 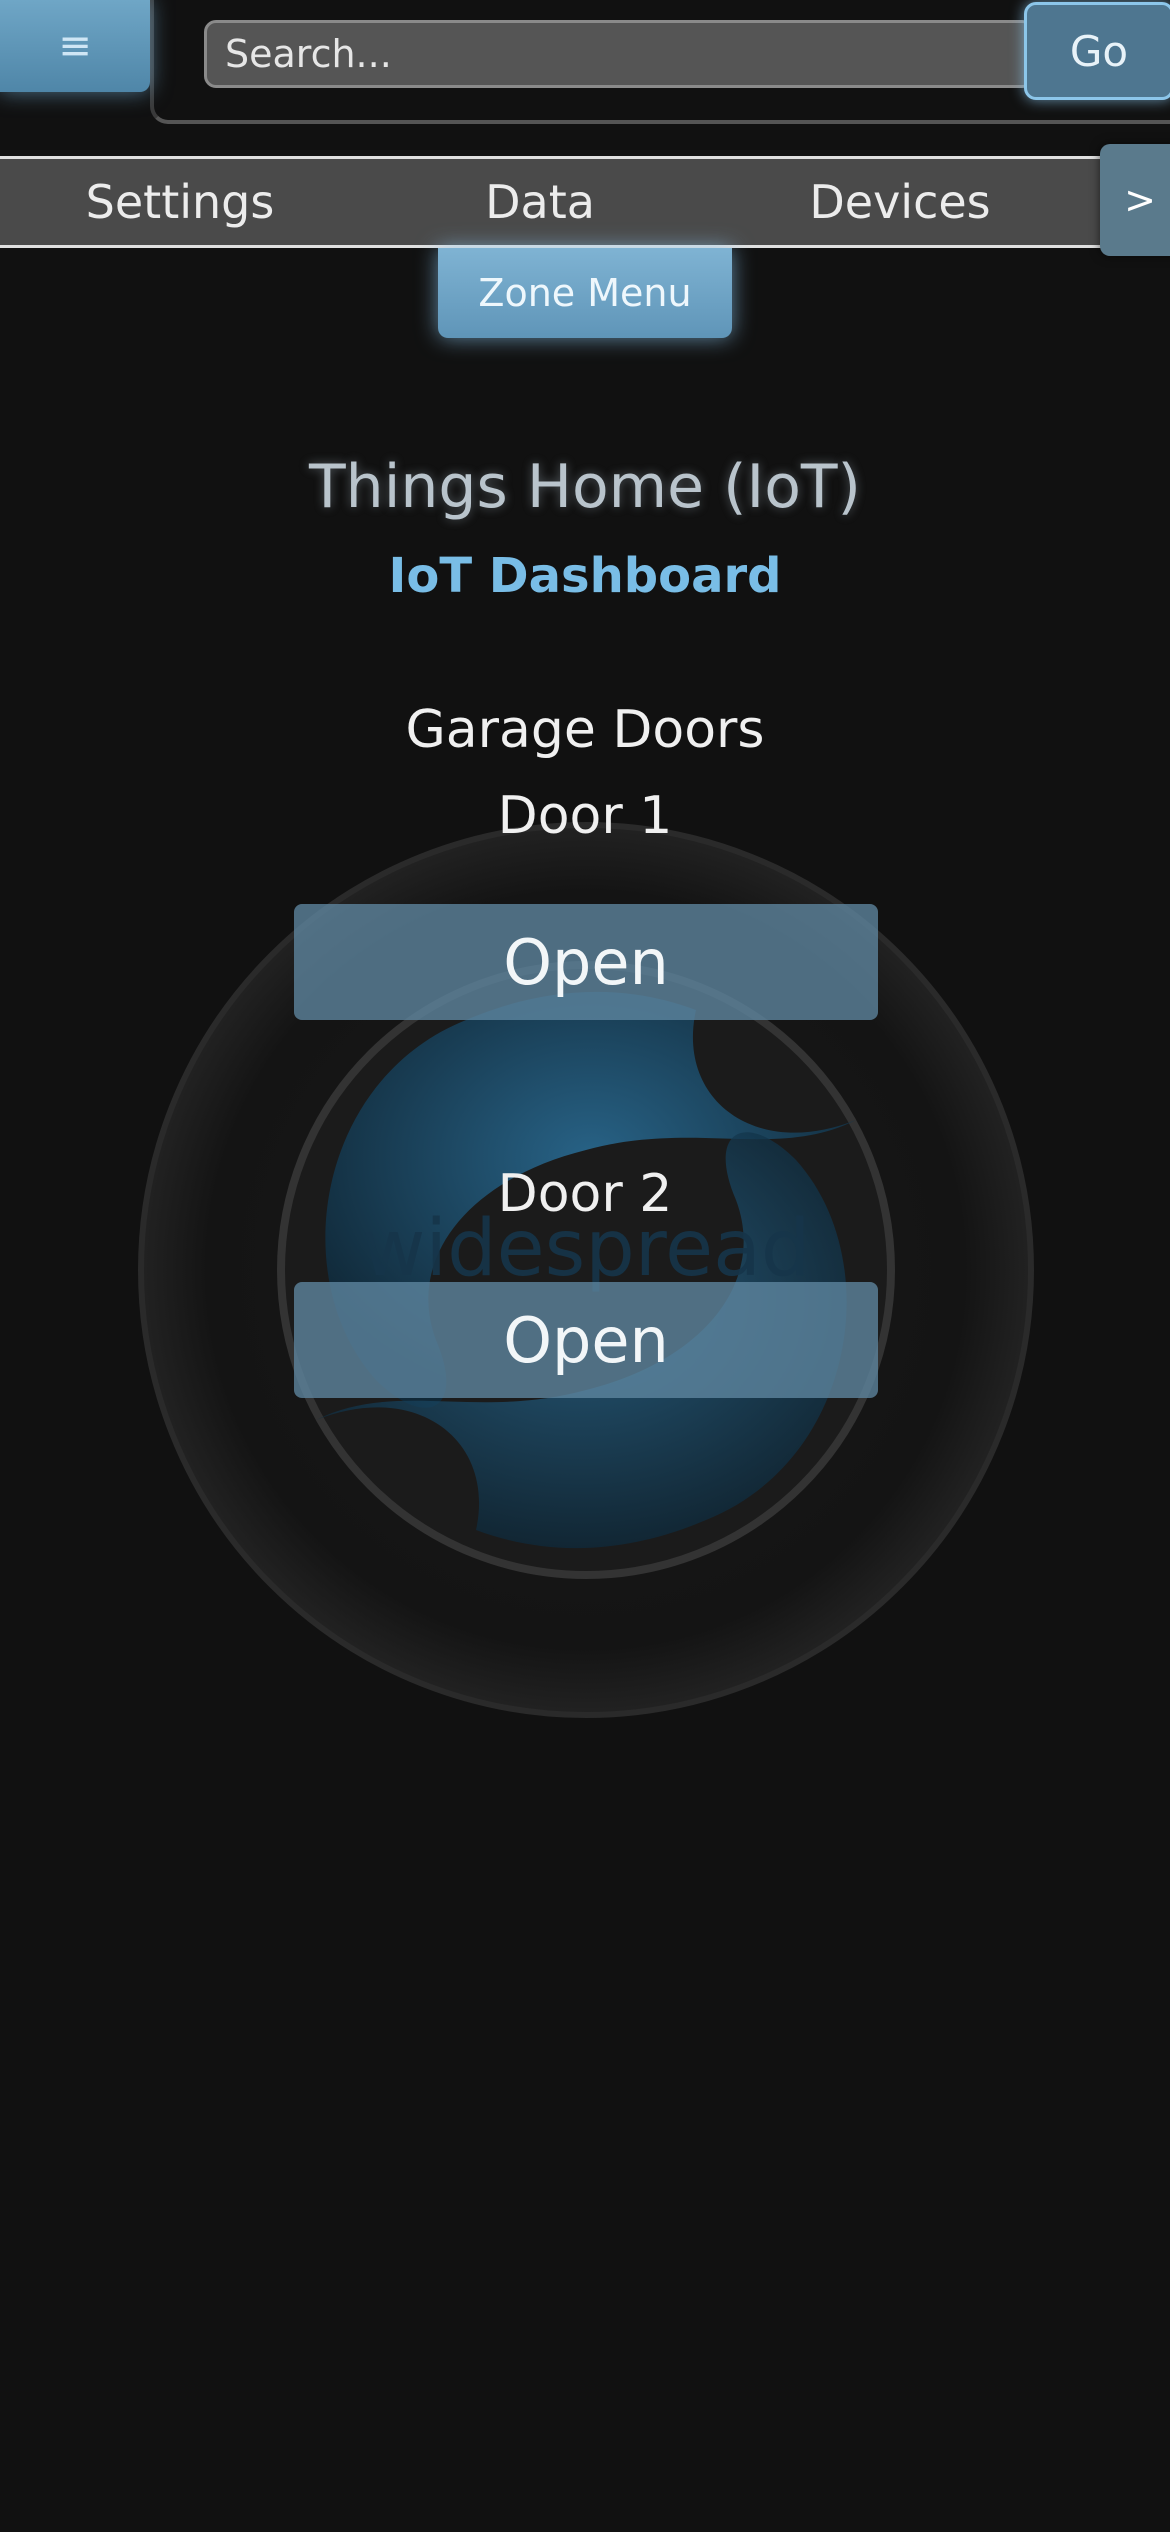 I want to click on door-1-open-button: Open, so click(x=586, y=962).